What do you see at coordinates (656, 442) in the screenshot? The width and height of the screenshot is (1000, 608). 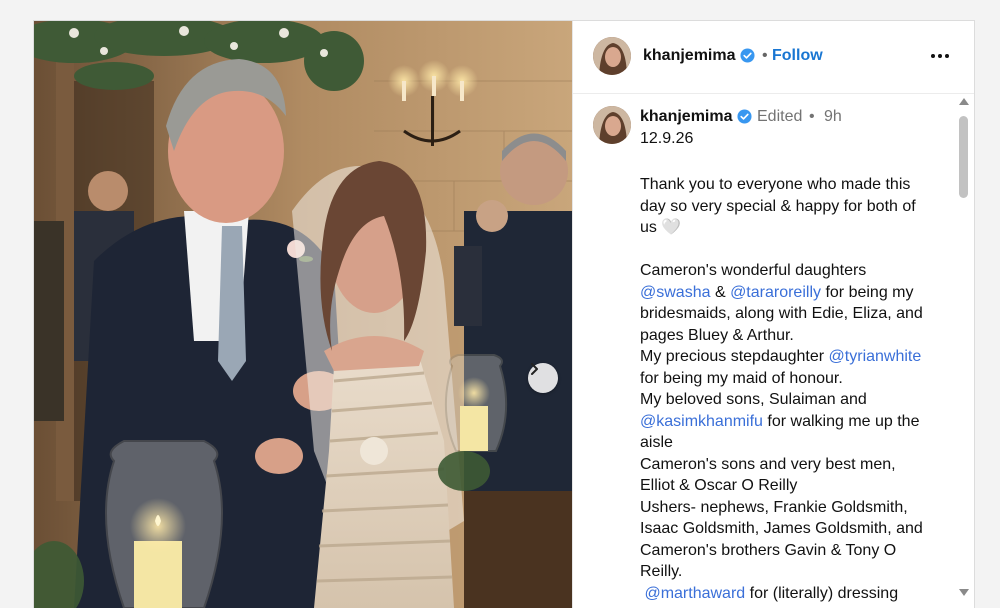 I see `caption-line: aisle` at bounding box center [656, 442].